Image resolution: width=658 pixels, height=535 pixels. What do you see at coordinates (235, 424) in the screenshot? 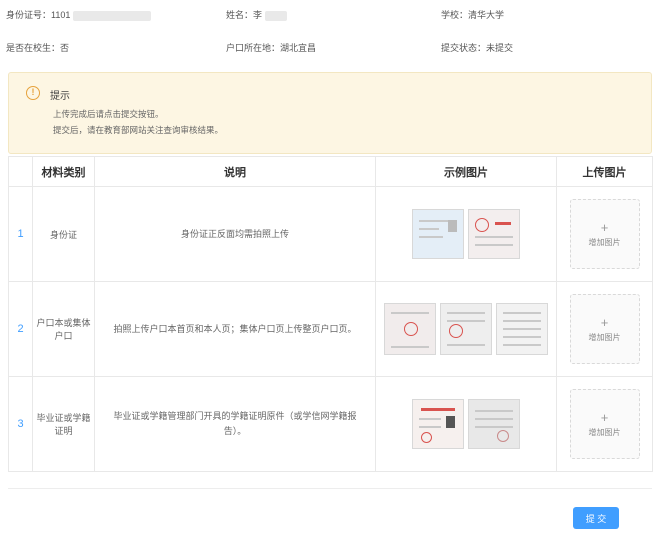
I see `row-description: 毕业证或学籍管理部门开具的学籍证明原件（或学信网学籍报告）。` at bounding box center [235, 424].